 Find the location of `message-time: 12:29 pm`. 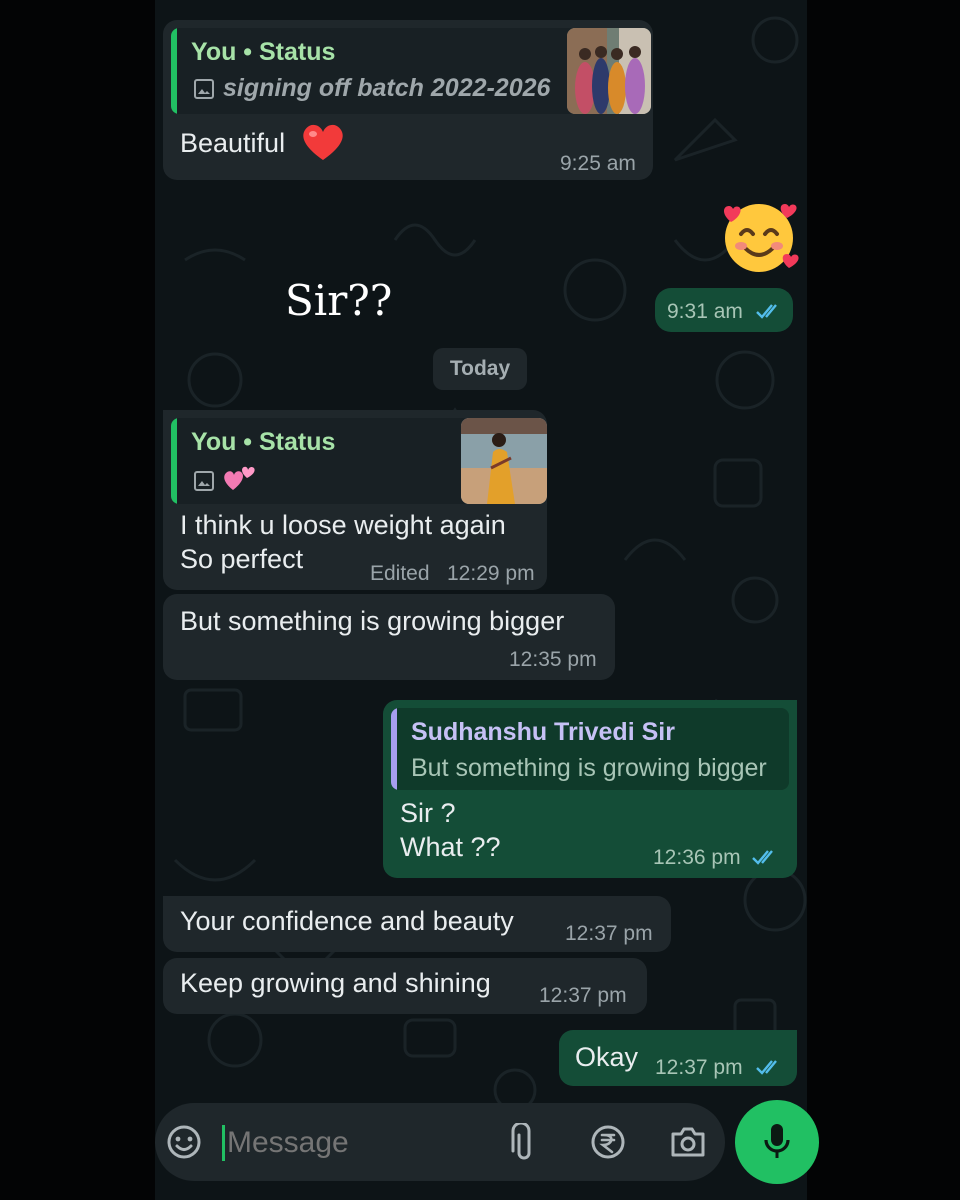

message-time: 12:29 pm is located at coordinates (491, 573).